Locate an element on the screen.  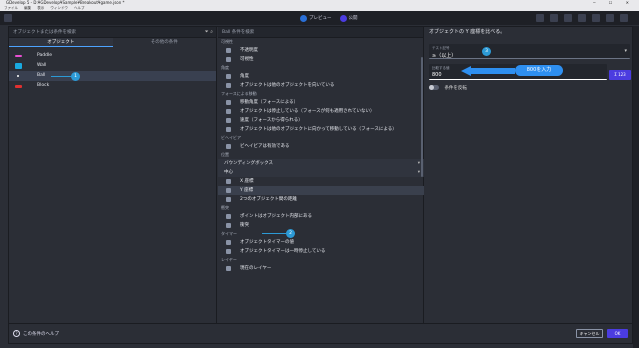
callout-2: 2 is located at coordinates (290, 233).